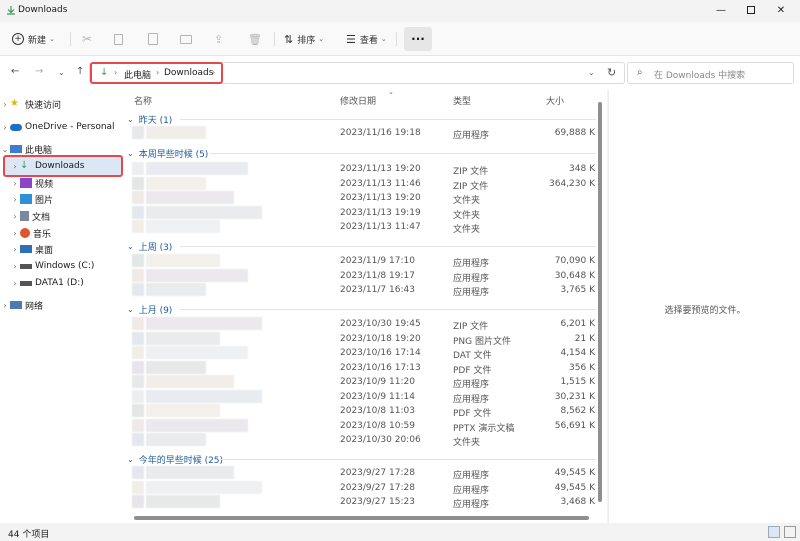  What do you see at coordinates (72, 216) in the screenshot?
I see `sidebar-item-documents: › 文档` at bounding box center [72, 216].